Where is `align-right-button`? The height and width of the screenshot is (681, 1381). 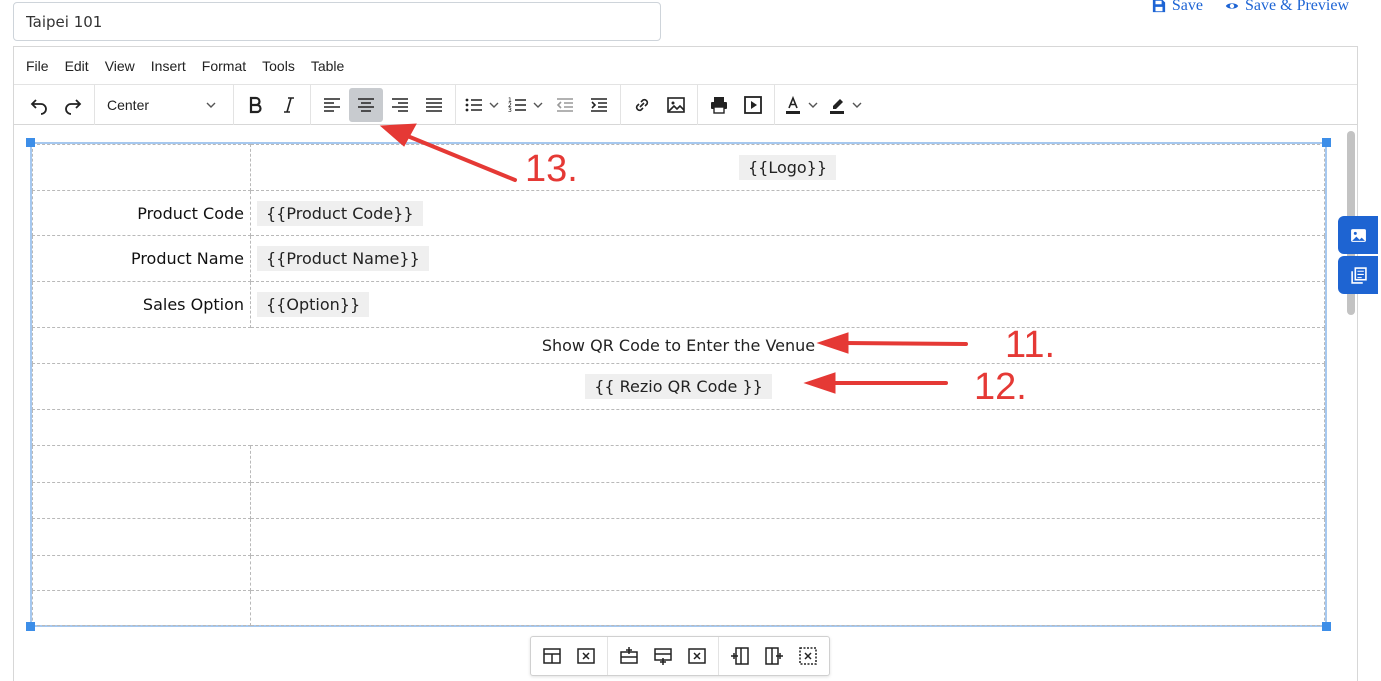 align-right-button is located at coordinates (400, 105).